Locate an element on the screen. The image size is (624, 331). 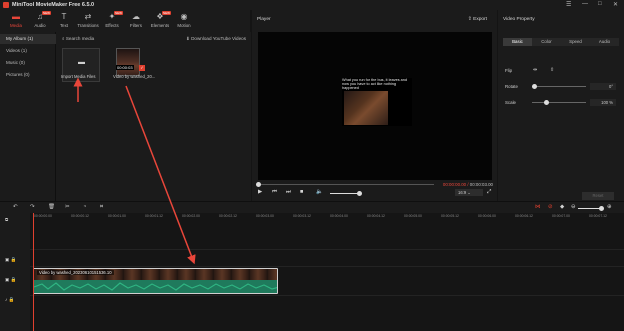
tab-basic: Basic is located at coordinates (517, 42).